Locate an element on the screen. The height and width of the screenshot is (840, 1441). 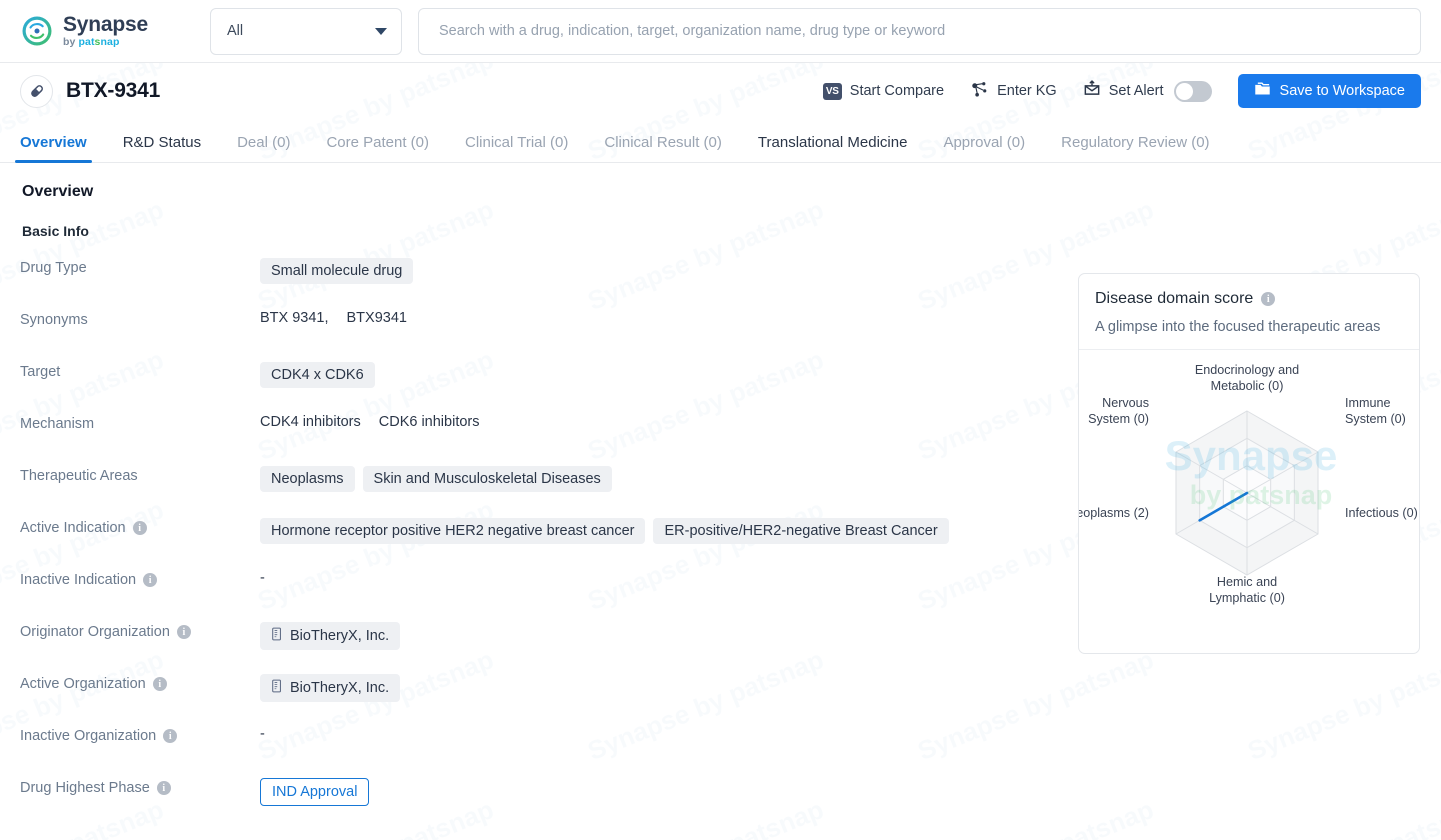
value-label: IND Approval is located at coordinates (315, 792).